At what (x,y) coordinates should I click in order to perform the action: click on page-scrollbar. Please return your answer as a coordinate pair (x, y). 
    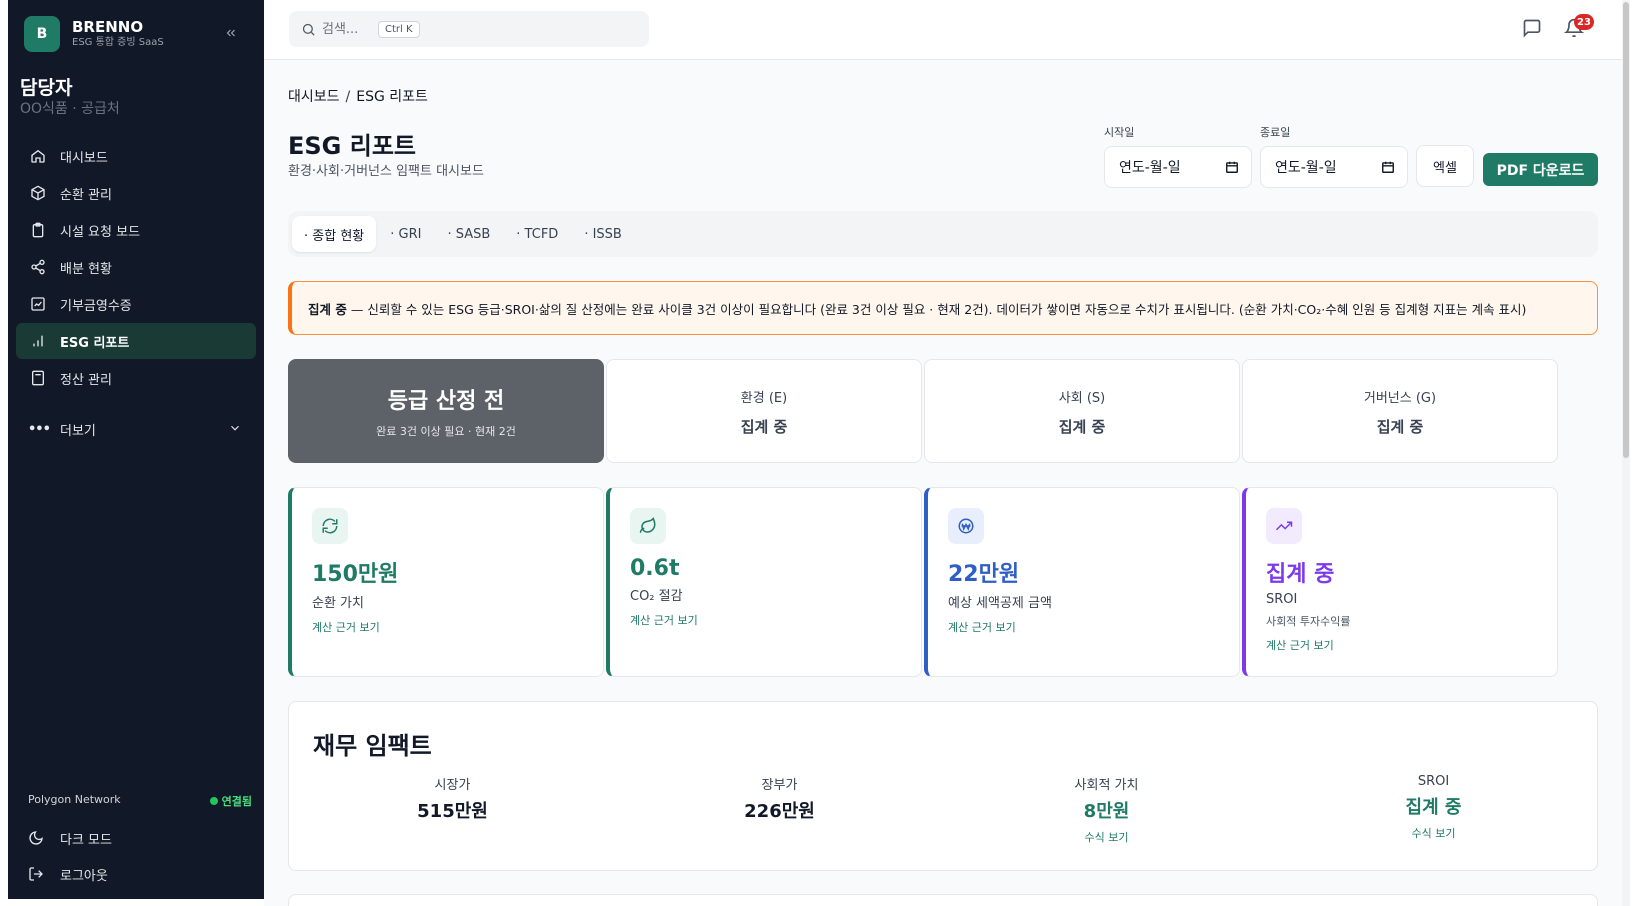
    Looking at the image, I should click on (1626, 453).